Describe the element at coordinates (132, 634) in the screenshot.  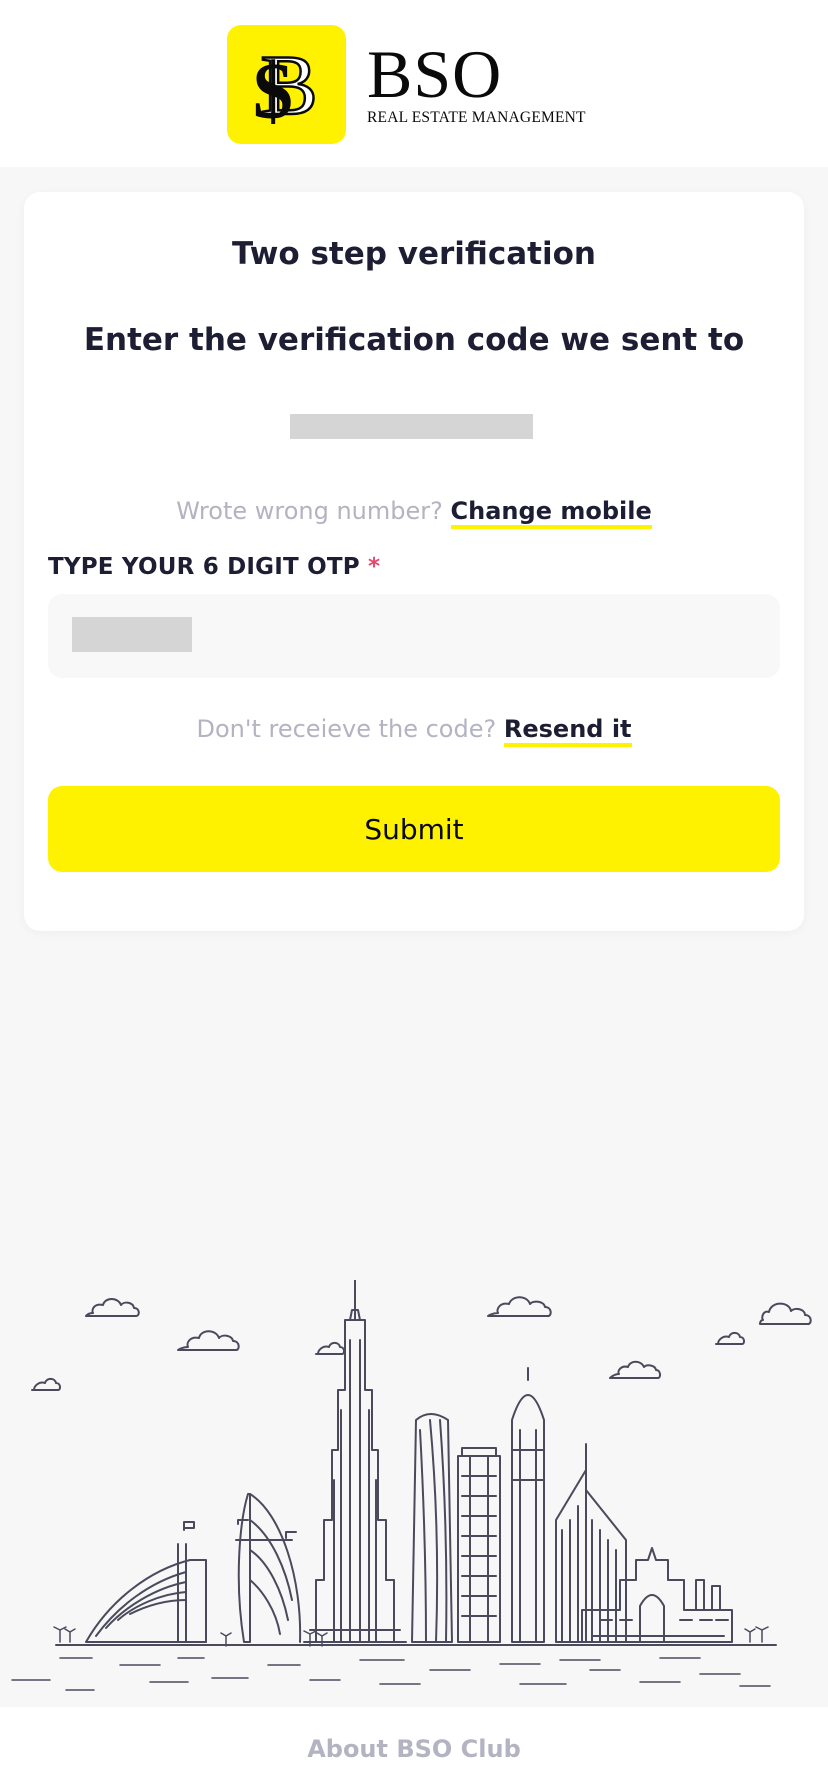
I see `masked-otp-value` at that location.